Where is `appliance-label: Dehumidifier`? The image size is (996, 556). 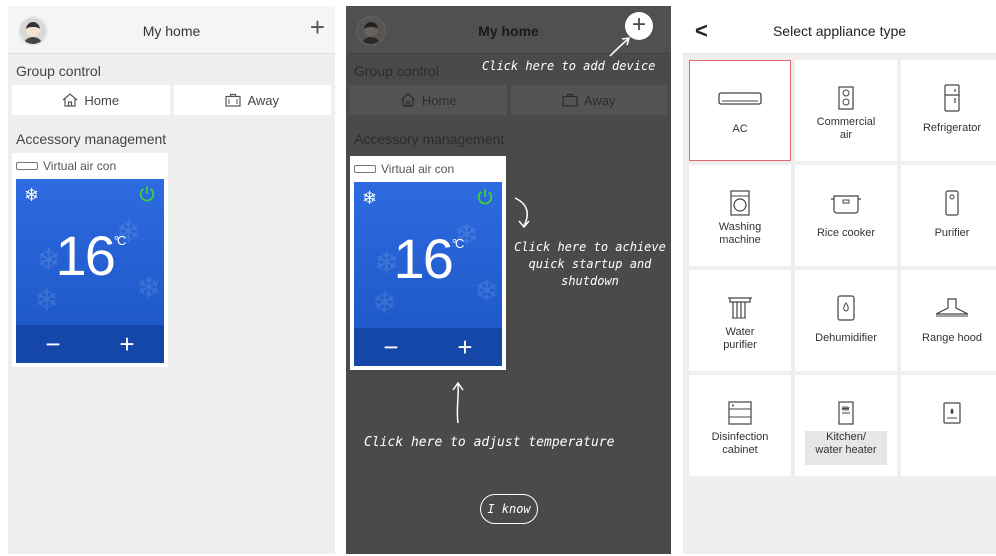
appliance-label: Dehumidifier is located at coordinates (846, 338).